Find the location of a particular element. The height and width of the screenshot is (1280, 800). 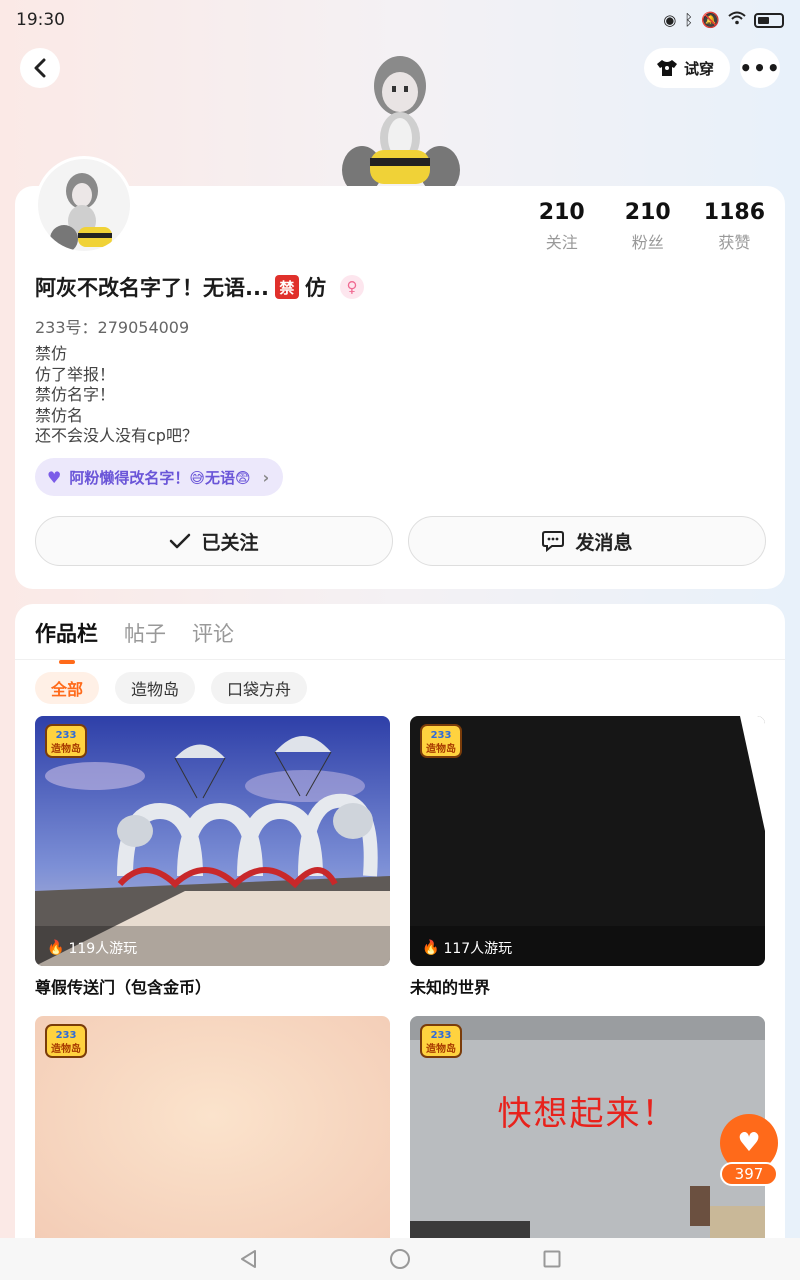

tab-works: 作品栏 is located at coordinates (66, 633).